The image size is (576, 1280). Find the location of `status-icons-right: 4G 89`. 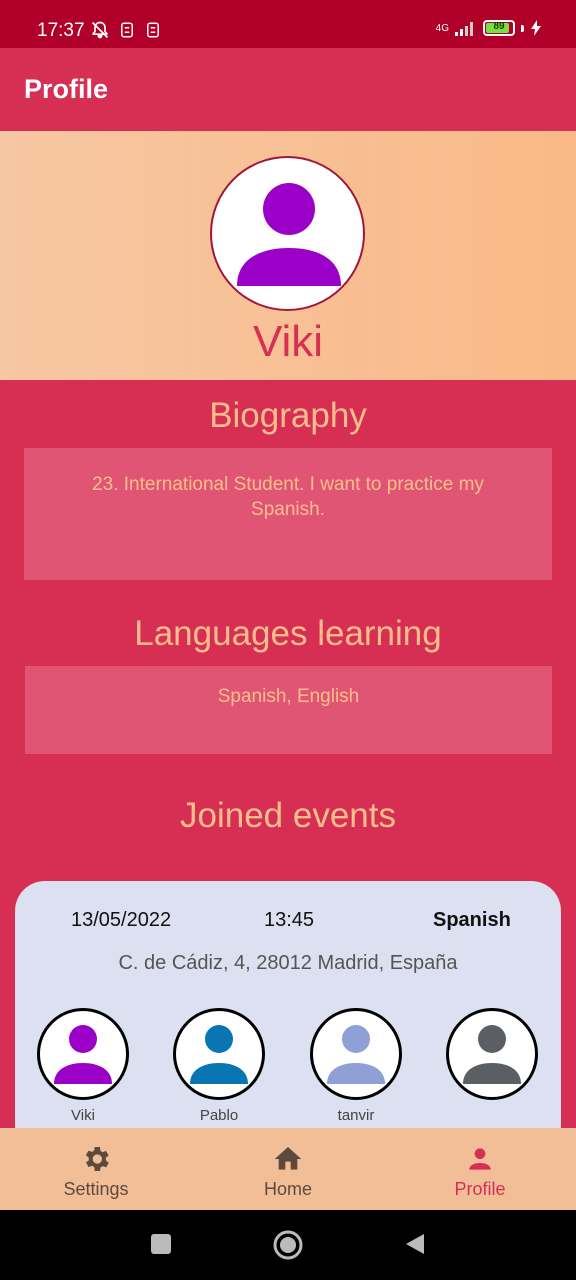

status-icons-right: 4G 89 is located at coordinates (489, 28).